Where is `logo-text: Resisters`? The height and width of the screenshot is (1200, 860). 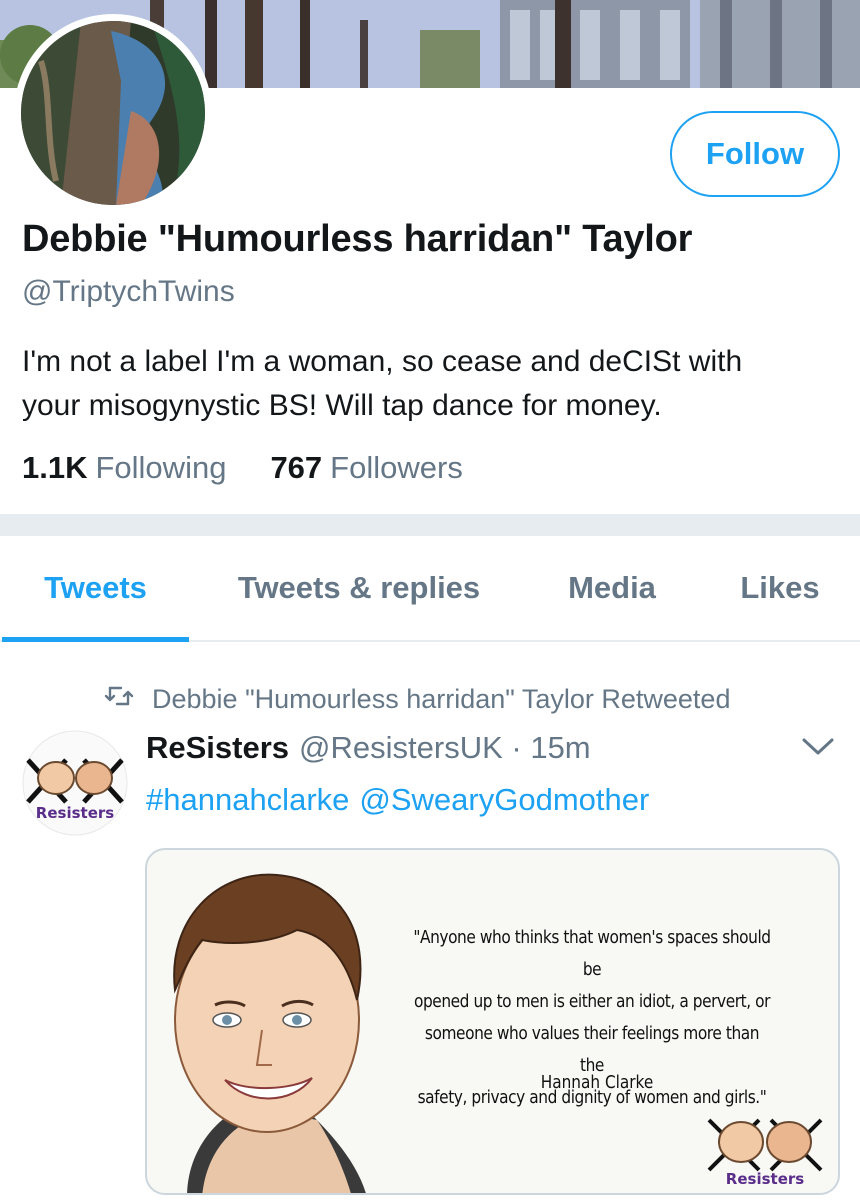
logo-text: Resisters is located at coordinates (765, 1179).